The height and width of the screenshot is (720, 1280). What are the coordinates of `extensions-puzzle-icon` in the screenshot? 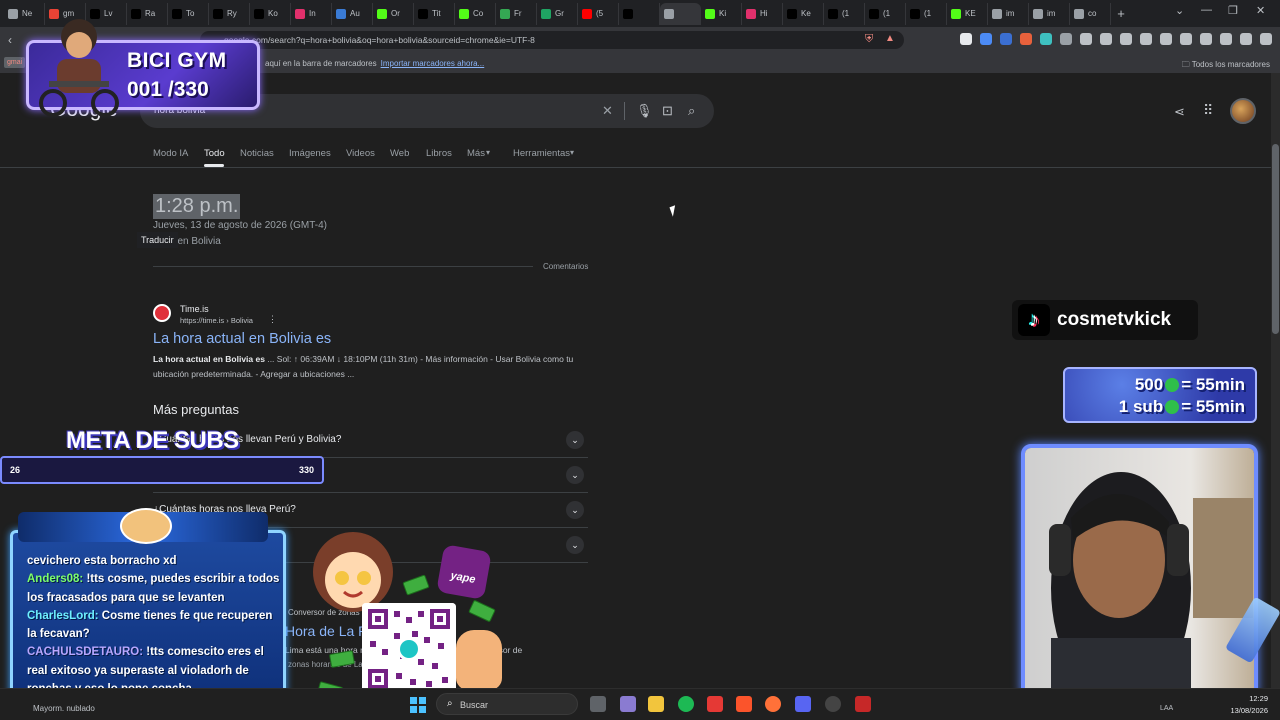 It's located at (1106, 39).